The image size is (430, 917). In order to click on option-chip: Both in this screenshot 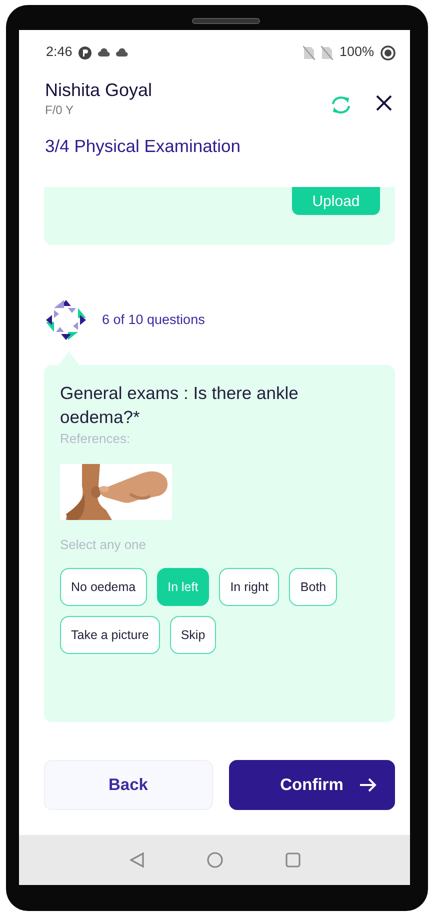, I will do `click(313, 587)`.